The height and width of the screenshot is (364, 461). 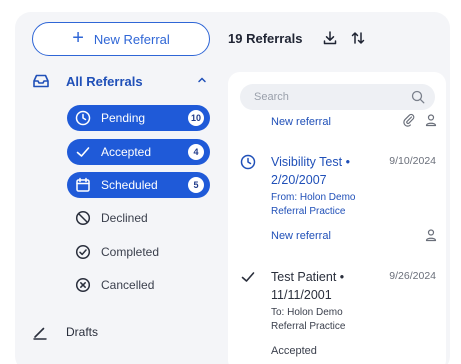 I want to click on inbox-icon, so click(x=41, y=81).